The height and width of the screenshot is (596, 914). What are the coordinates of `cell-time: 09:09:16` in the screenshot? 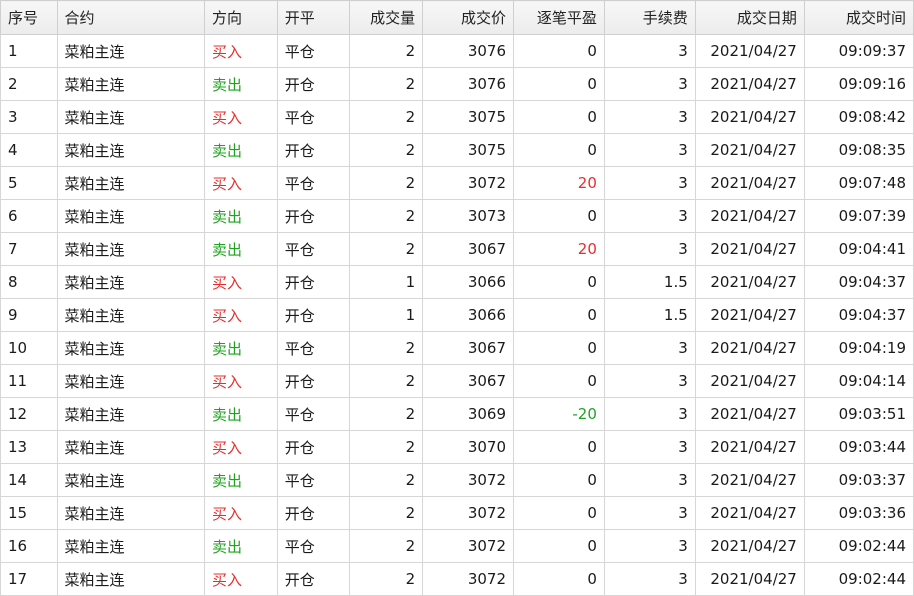 It's located at (858, 84).